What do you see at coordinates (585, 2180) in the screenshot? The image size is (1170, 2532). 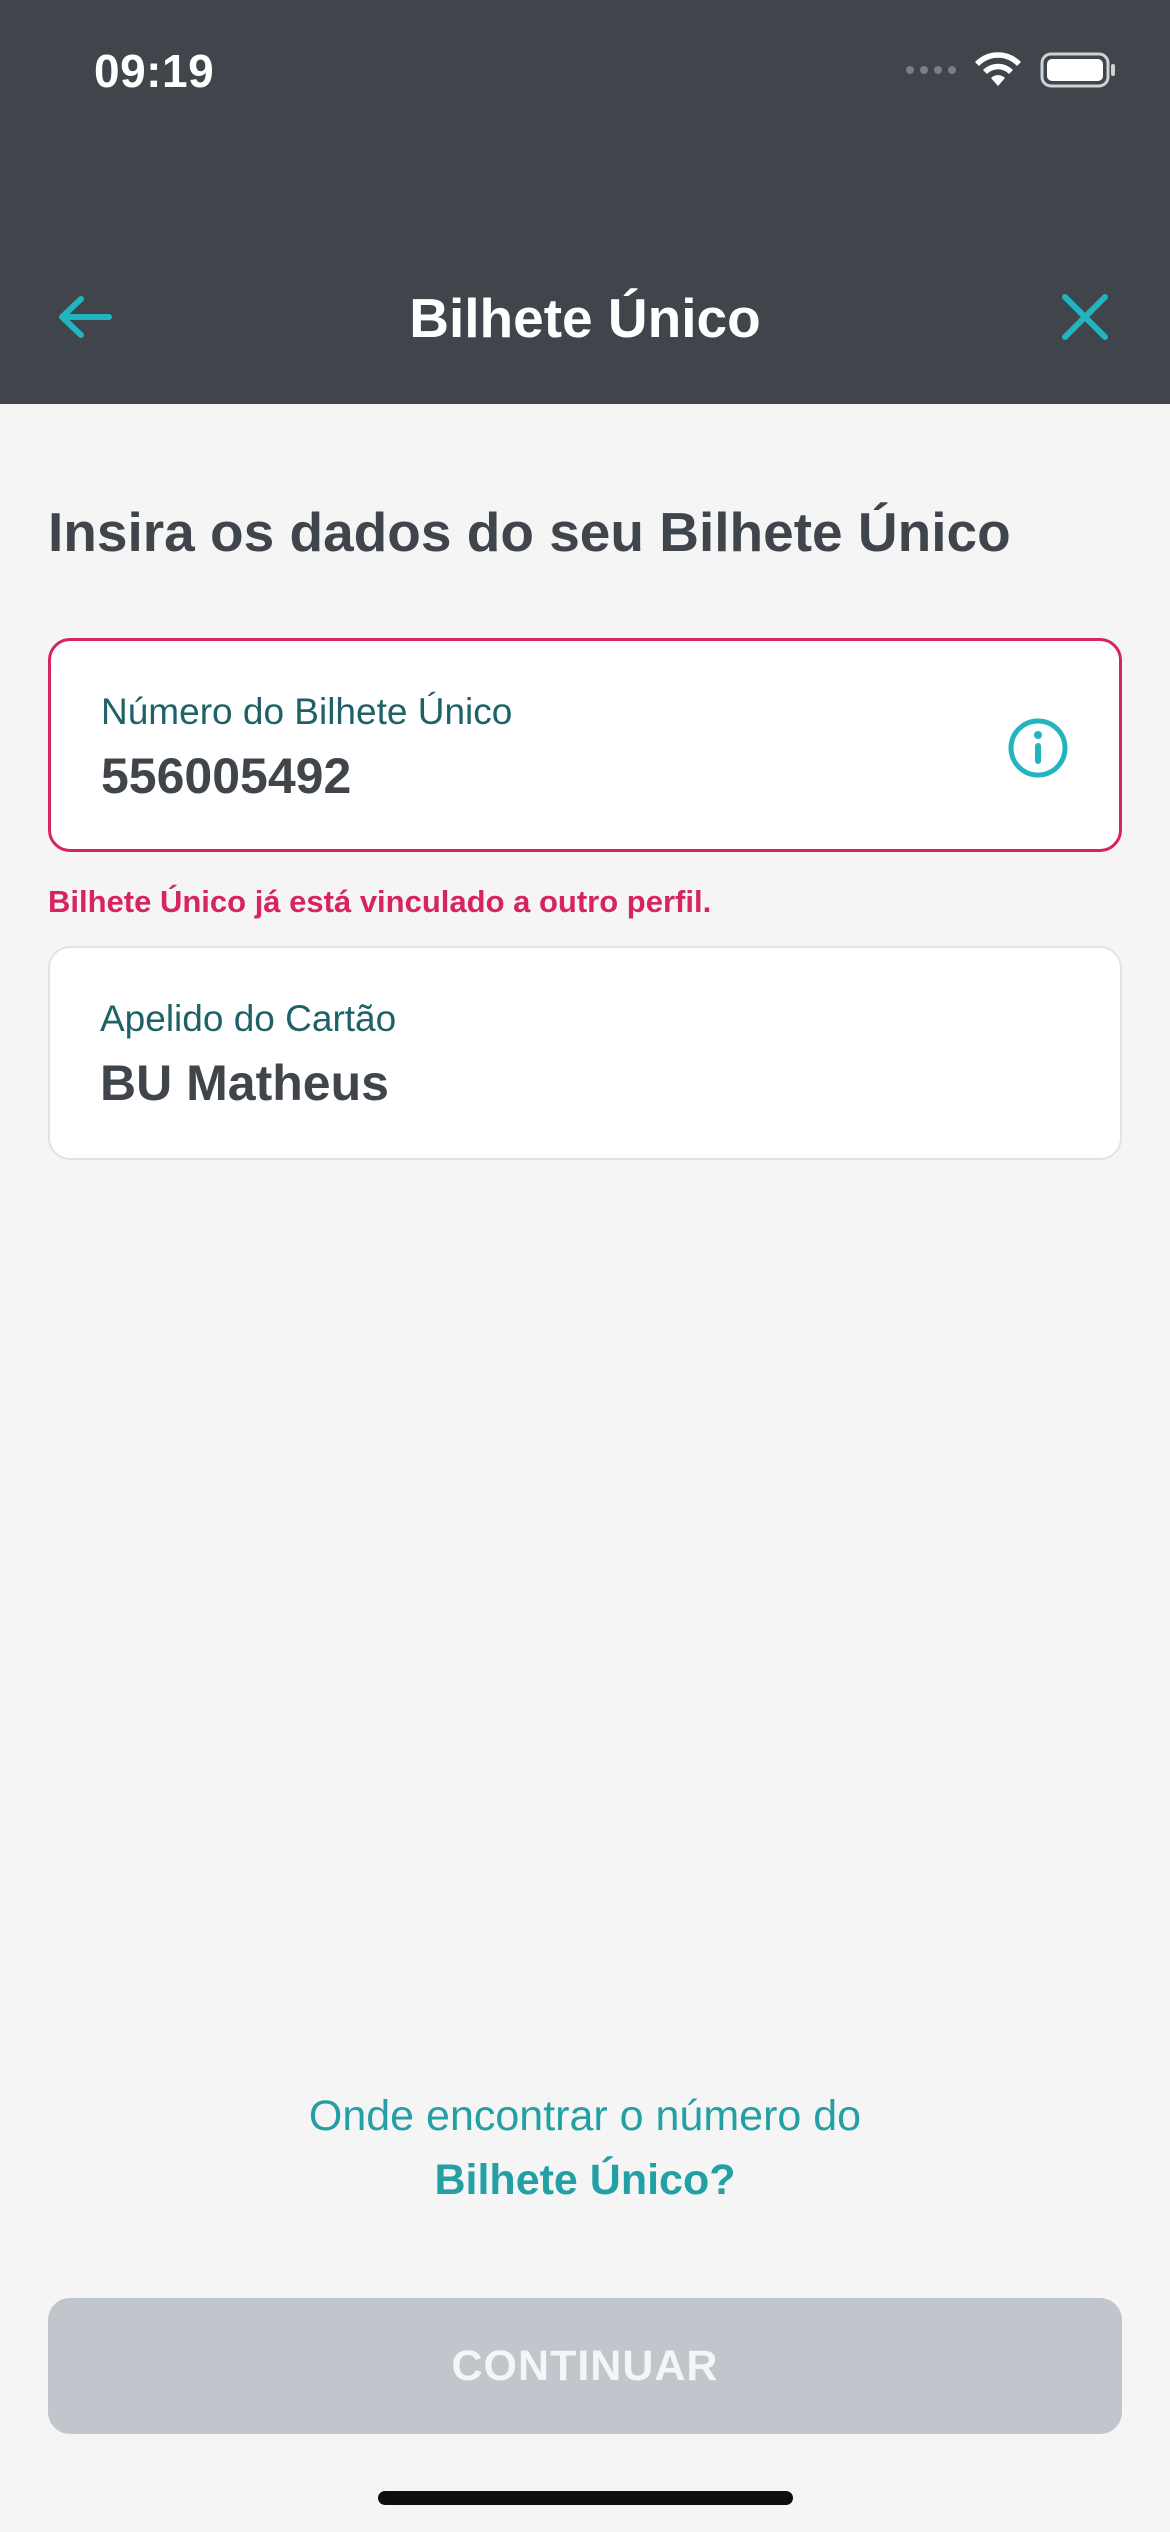 I see `help-link-line2: Bilhete Único?` at bounding box center [585, 2180].